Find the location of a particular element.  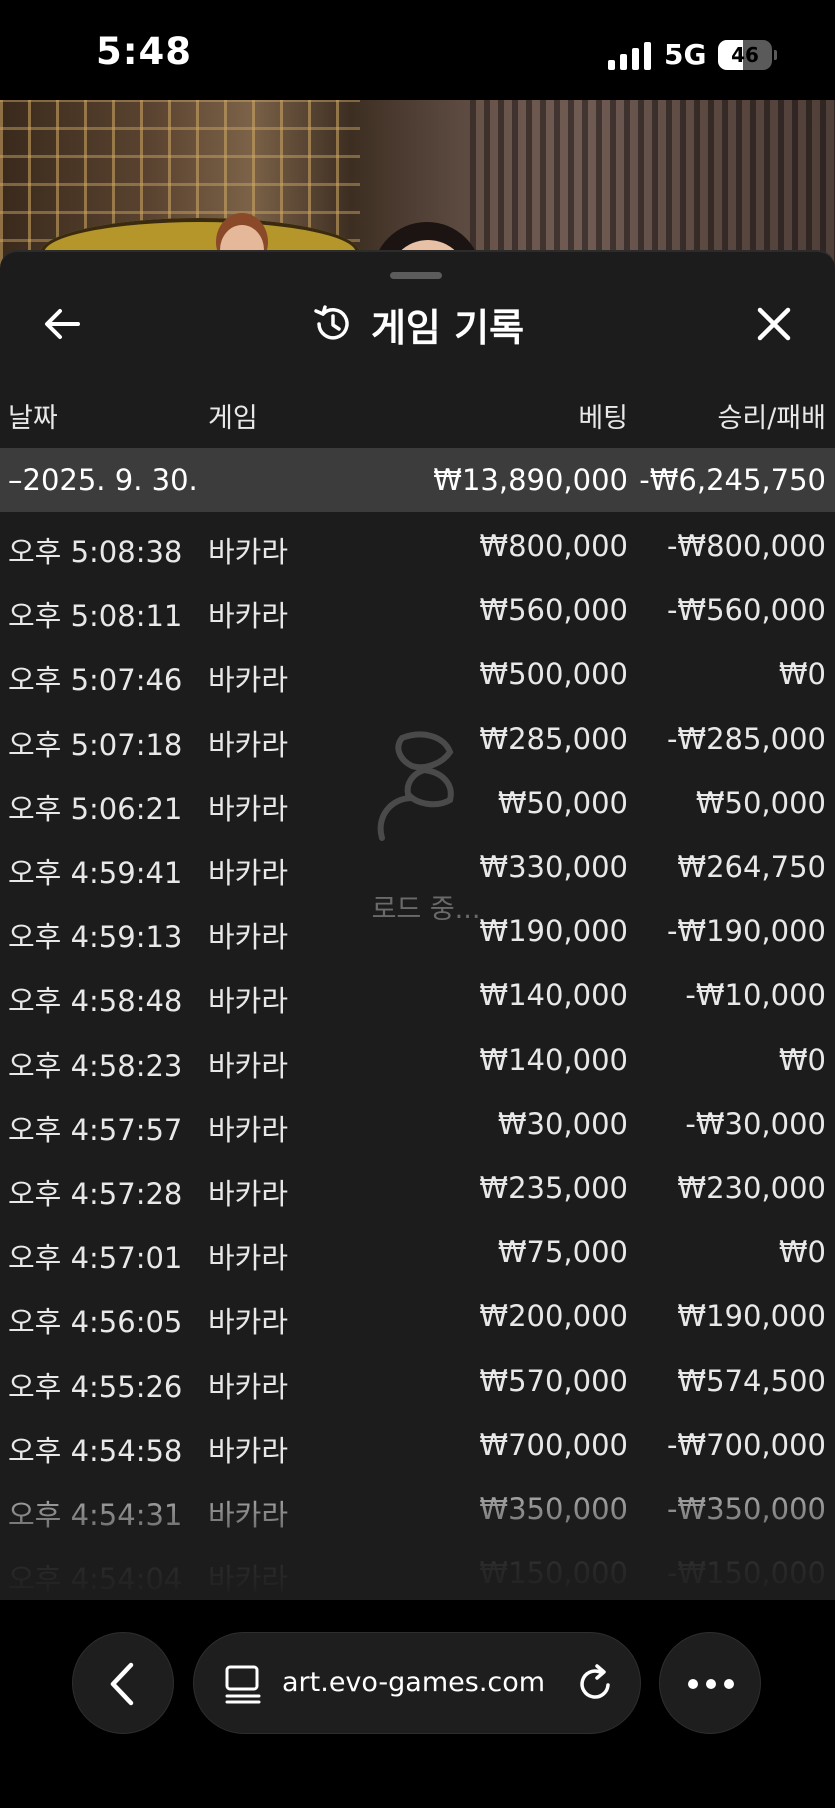

row-time: 오후 5:06:21 is located at coordinates (95, 808).